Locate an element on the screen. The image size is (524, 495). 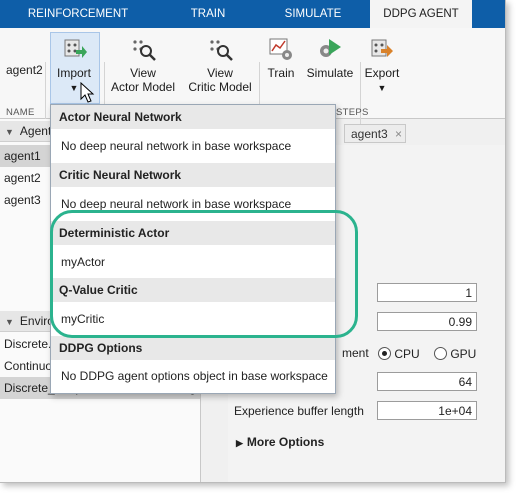
name-section-label: NAME is located at coordinates (20, 112).